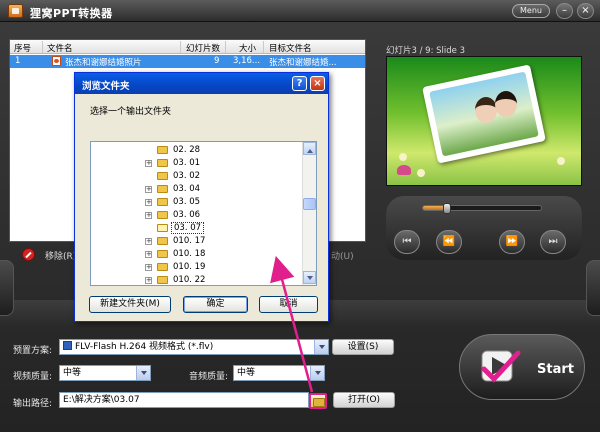 Image resolution: width=600 pixels, height=432 pixels. I want to click on tree-scrollbar, so click(309, 213).